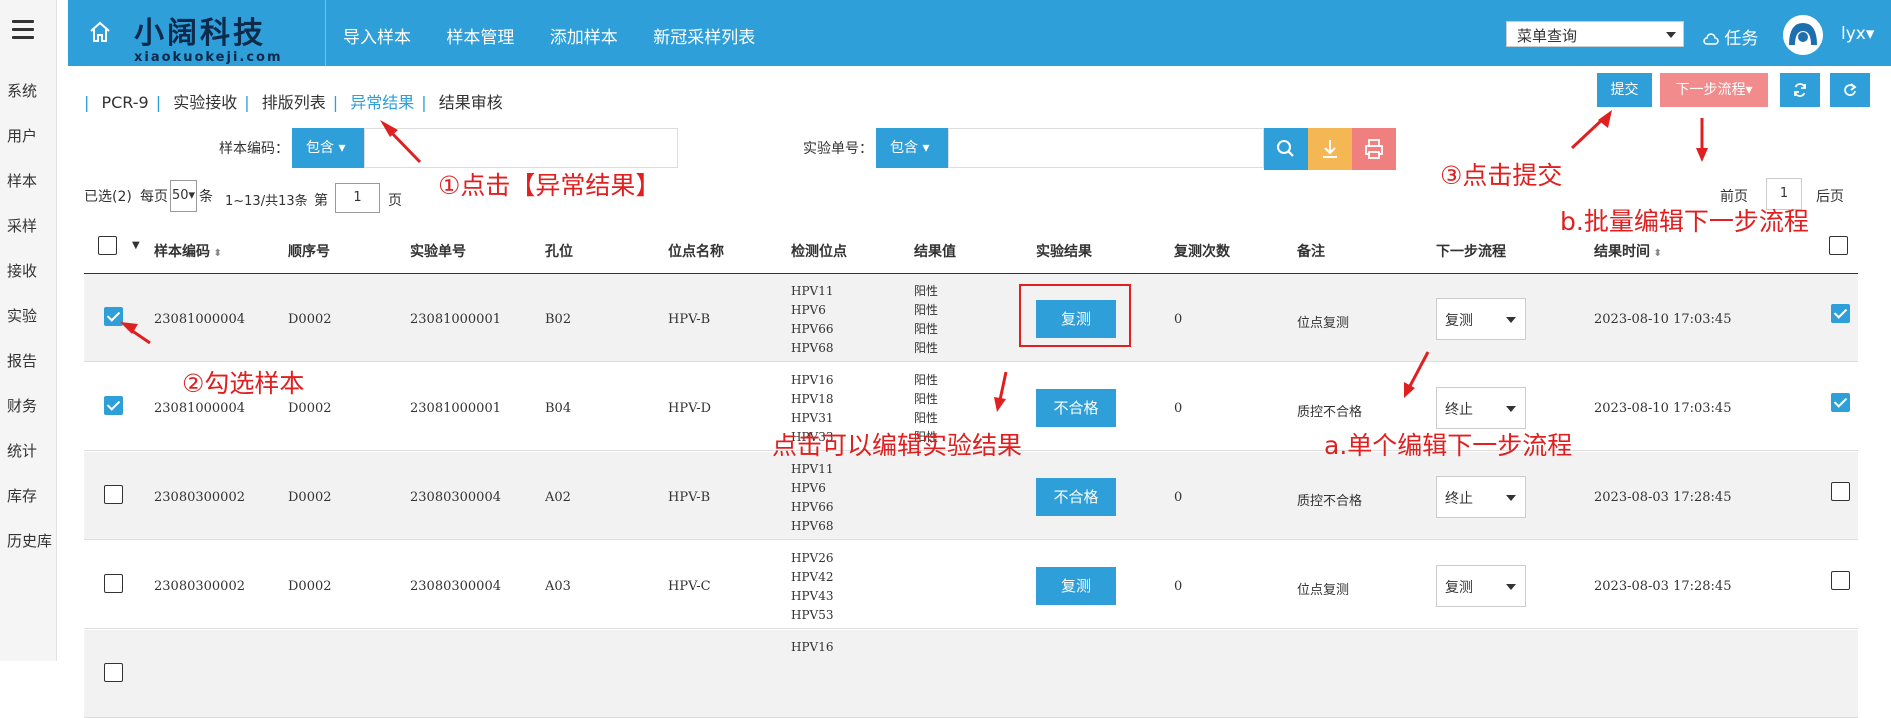  Describe the element at coordinates (1830, 196) in the screenshot. I see `next-page-link: 后页` at that location.